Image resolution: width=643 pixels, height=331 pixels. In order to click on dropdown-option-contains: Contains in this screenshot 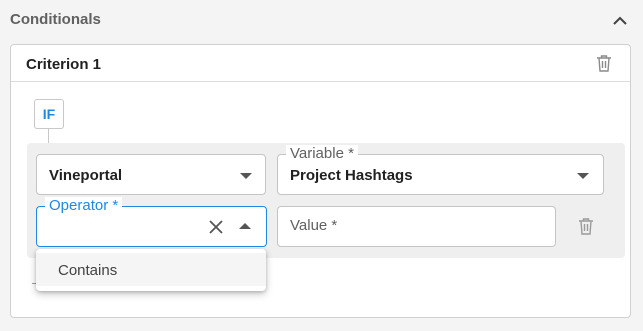, I will do `click(151, 269)`.